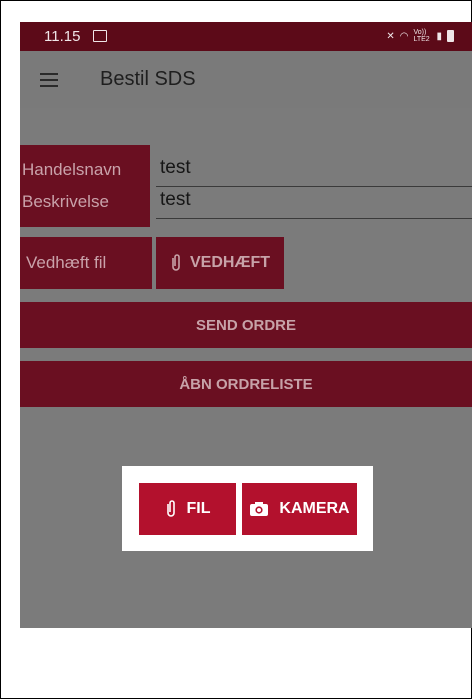 The image size is (472, 699). I want to click on send-order-label: SEND ORDRE, so click(245, 325).